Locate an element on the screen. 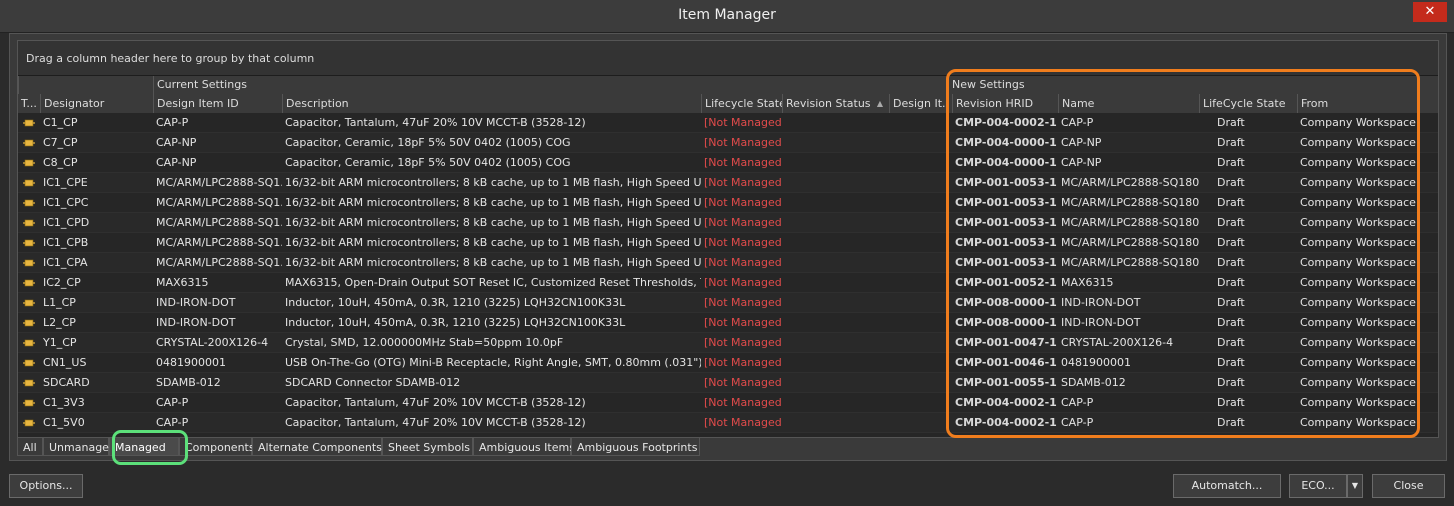 This screenshot has width=1454, height=506. cell-name: CAP-P is located at coordinates (1077, 422).